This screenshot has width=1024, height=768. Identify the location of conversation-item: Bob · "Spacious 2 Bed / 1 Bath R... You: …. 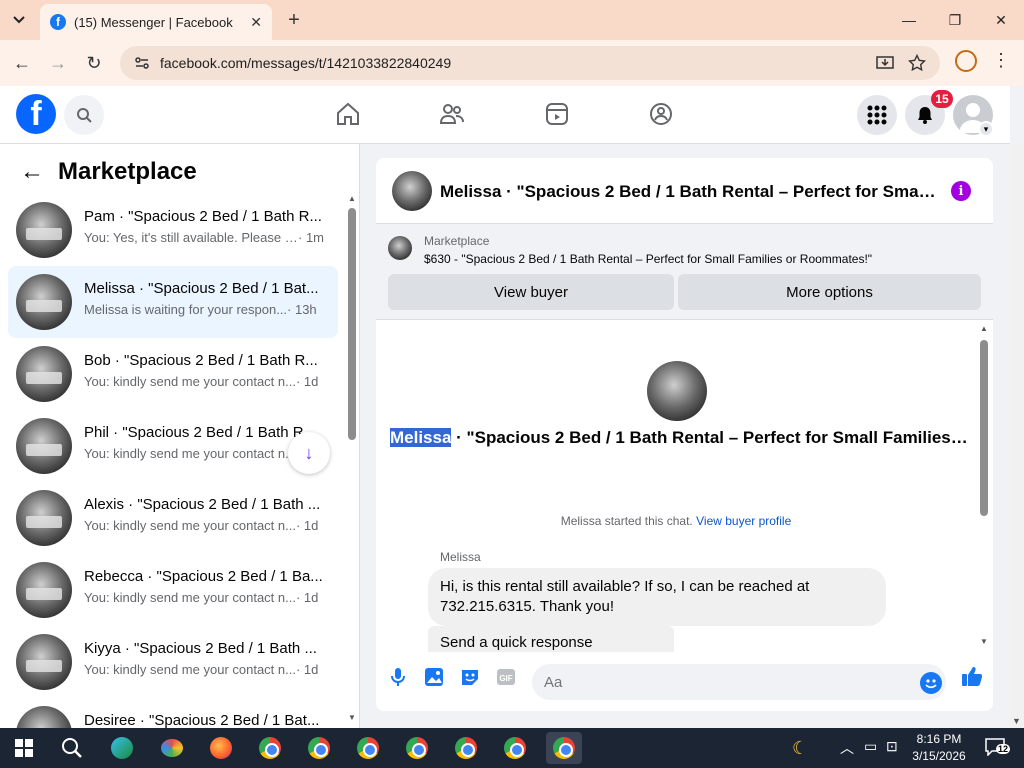
(173, 374).